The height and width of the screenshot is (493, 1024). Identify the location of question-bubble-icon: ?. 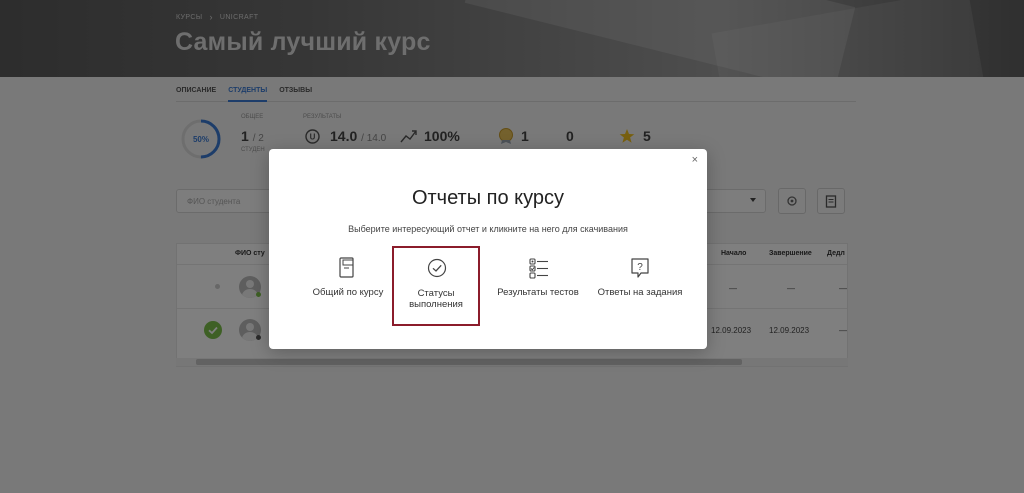
(640, 268).